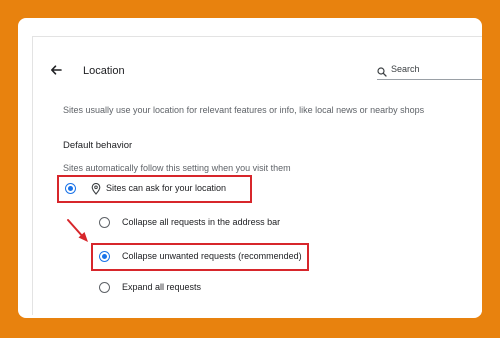 This screenshot has width=500, height=338. What do you see at coordinates (166, 188) in the screenshot?
I see `option-label-sites-can-ask: Sites can ask for your location` at bounding box center [166, 188].